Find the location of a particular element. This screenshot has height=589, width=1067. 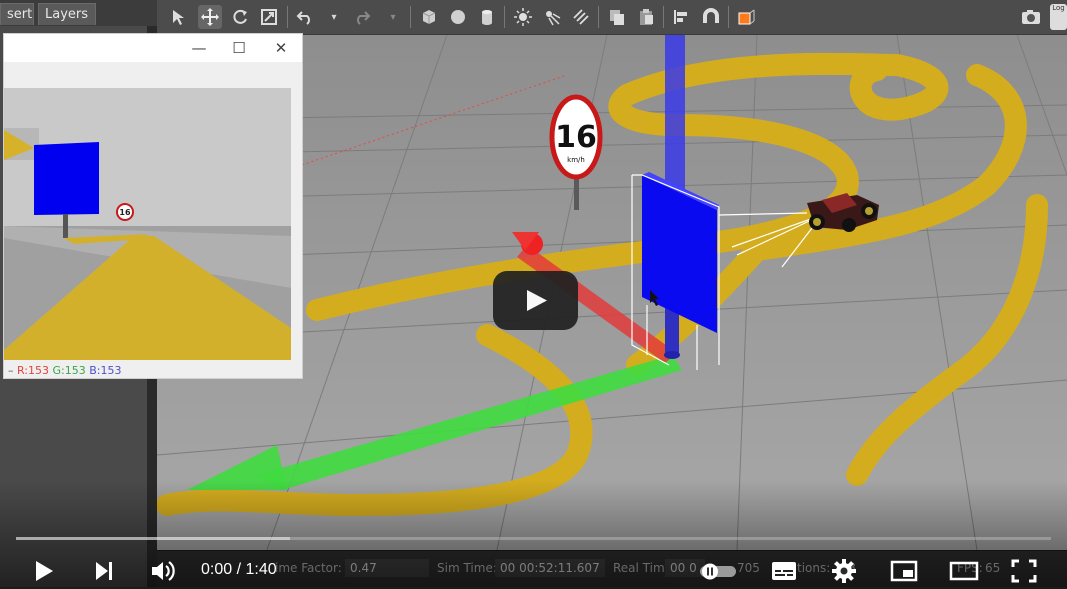

next-button is located at coordinates (104, 571).